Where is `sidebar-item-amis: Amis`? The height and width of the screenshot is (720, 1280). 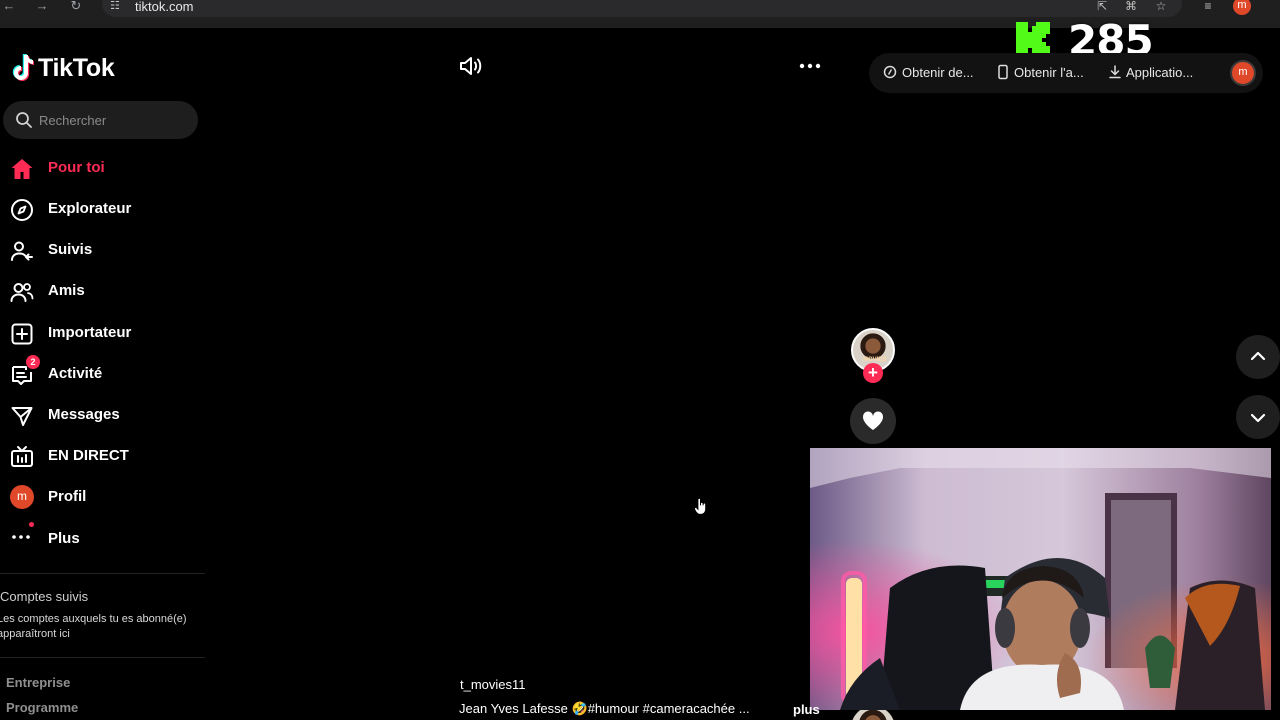 sidebar-item-amis: Amis is located at coordinates (100, 291).